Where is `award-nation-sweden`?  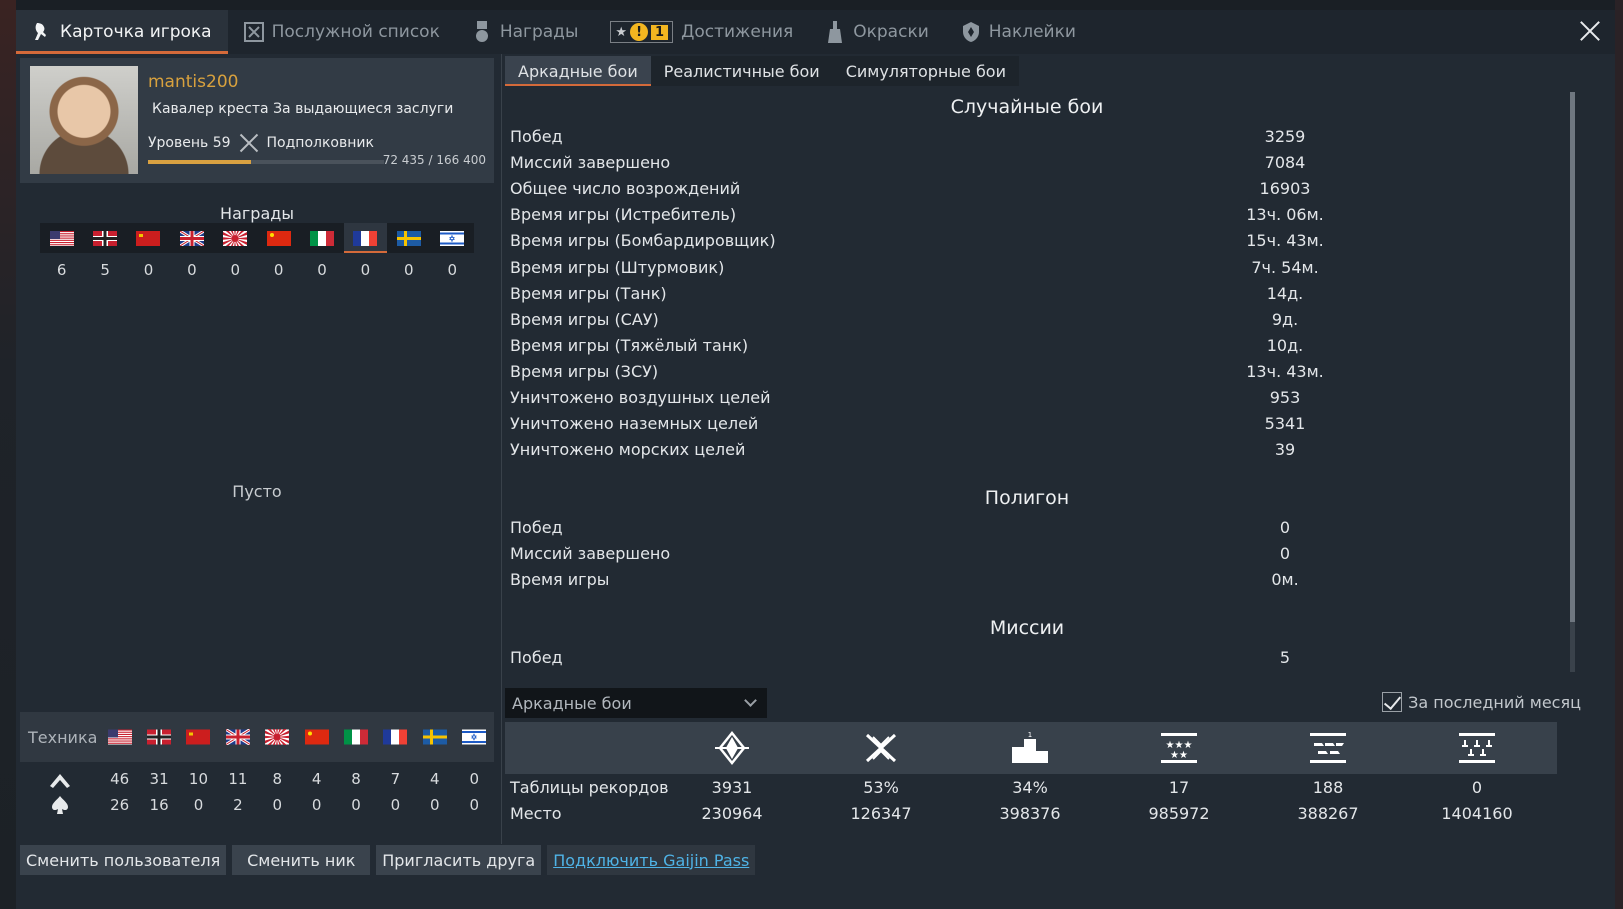 award-nation-sweden is located at coordinates (408, 238).